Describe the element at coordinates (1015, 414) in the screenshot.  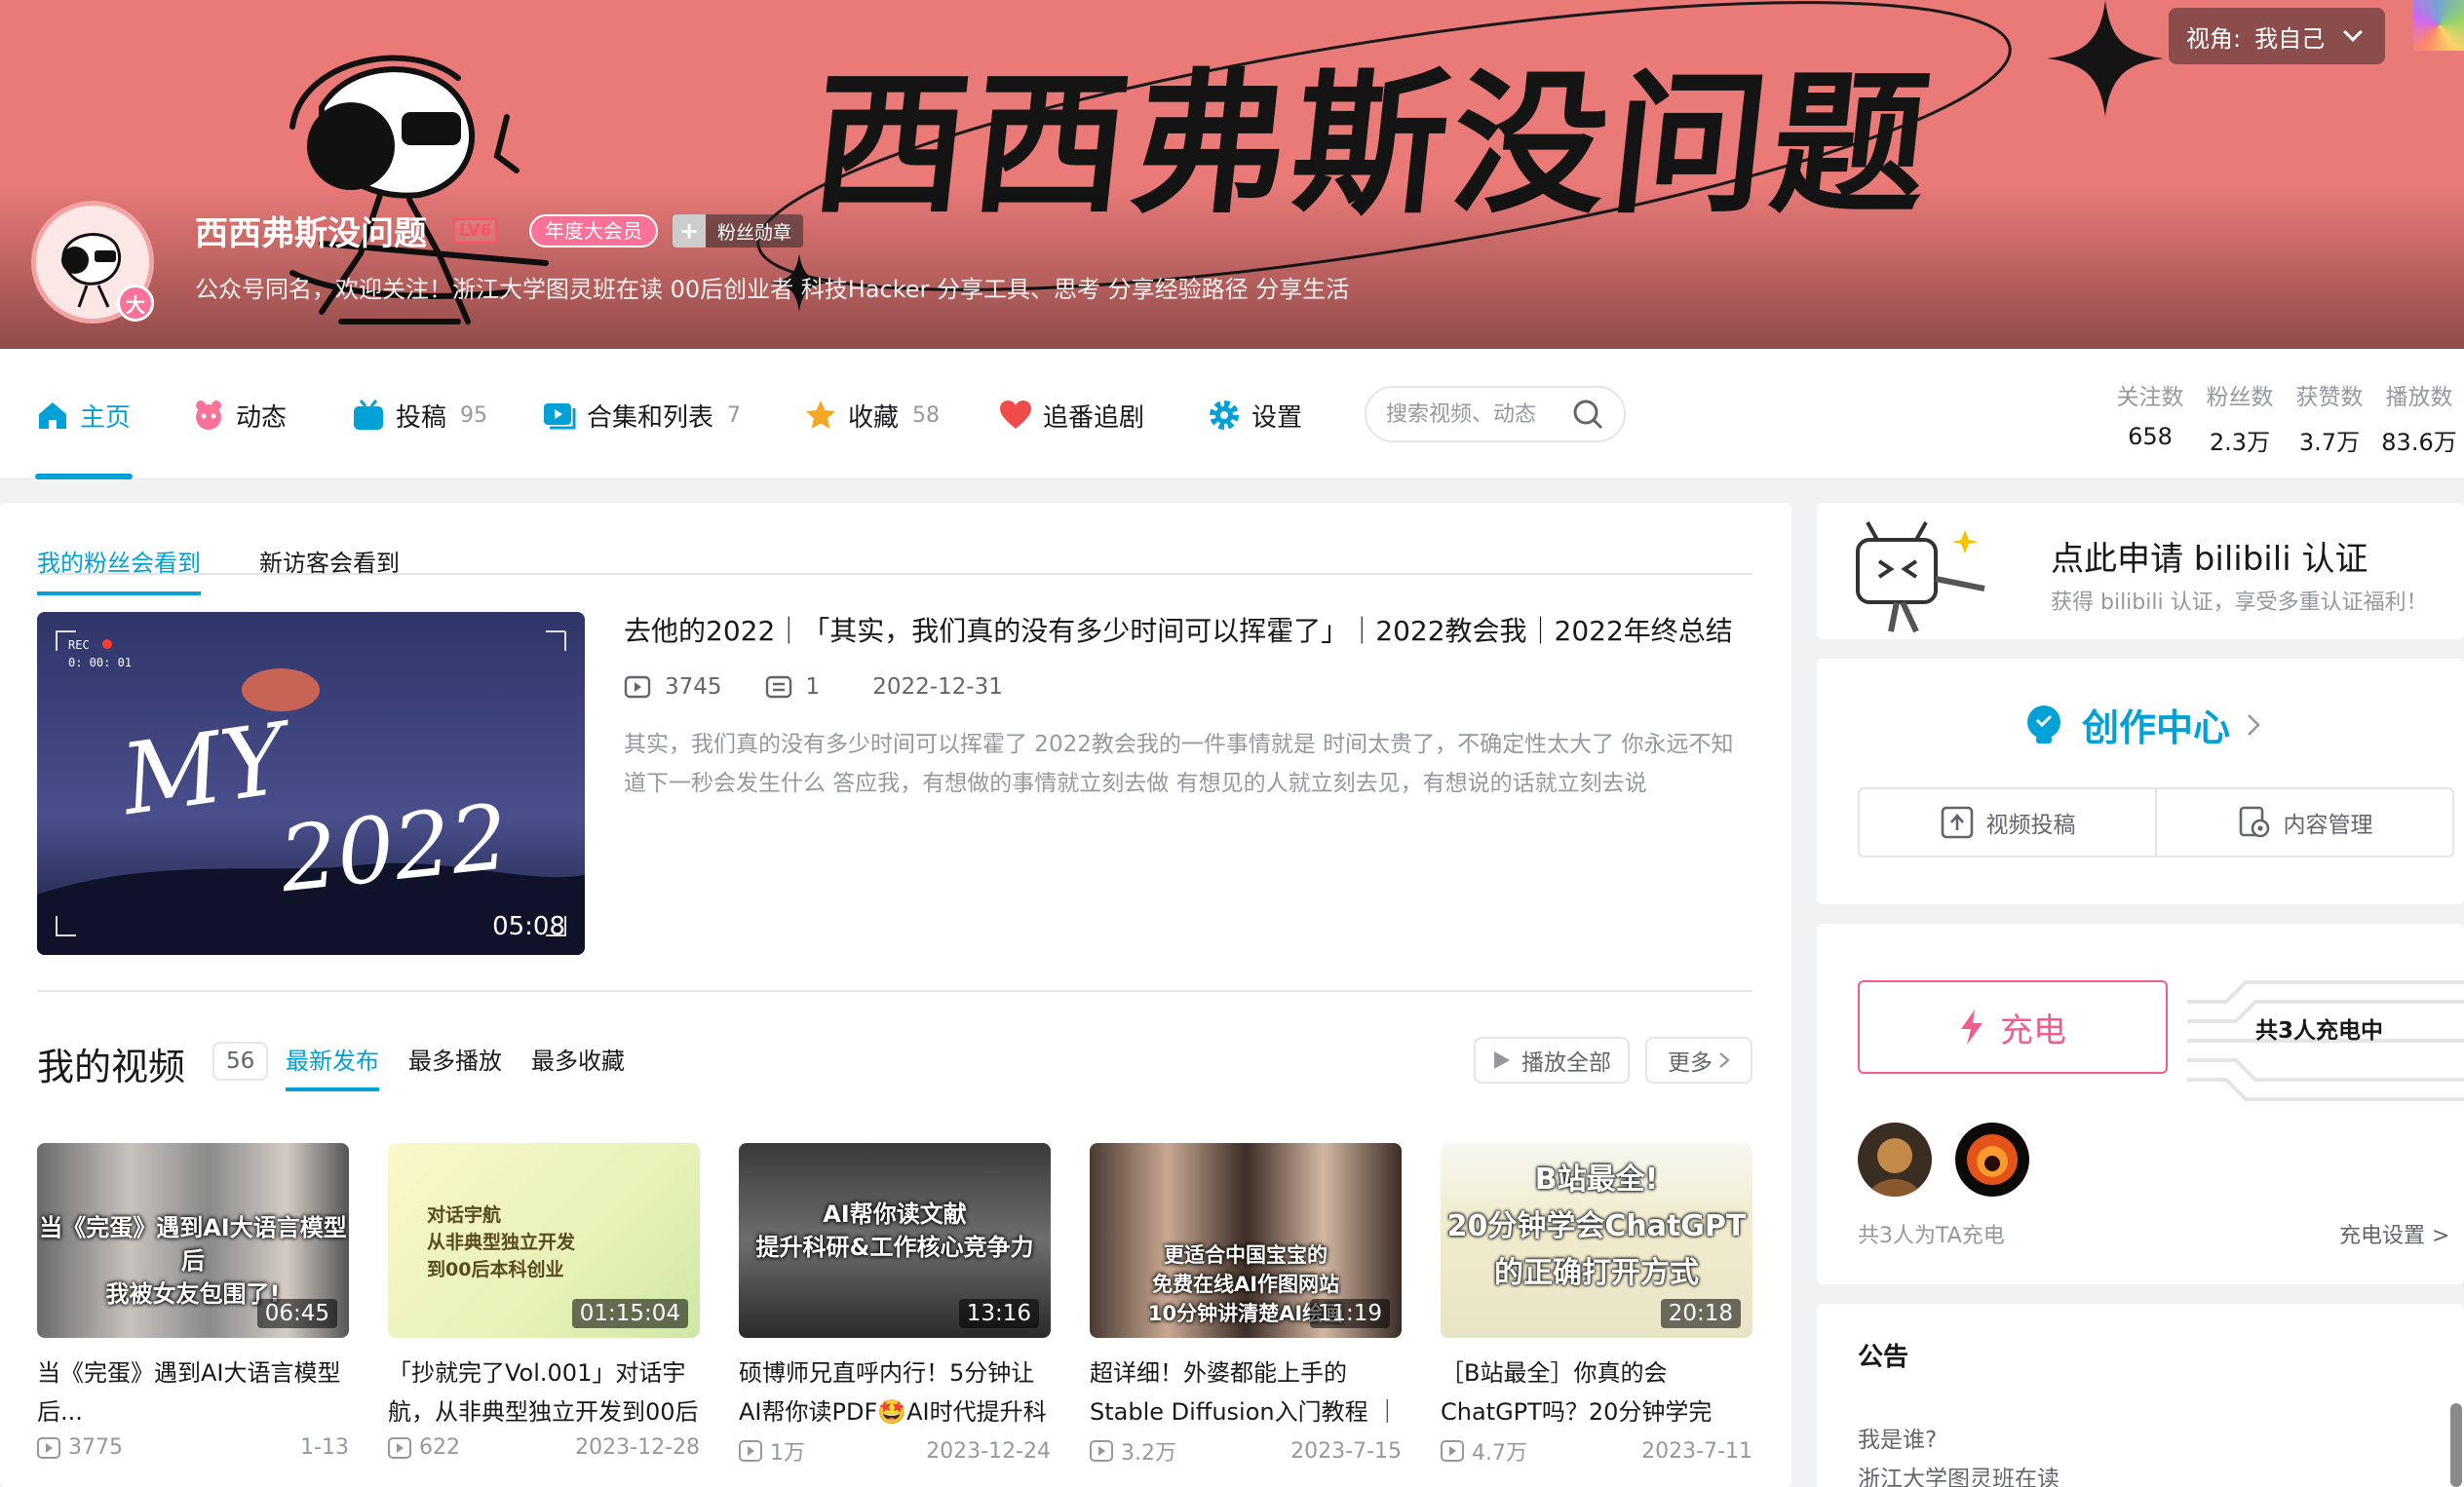
I see `heart-icon` at that location.